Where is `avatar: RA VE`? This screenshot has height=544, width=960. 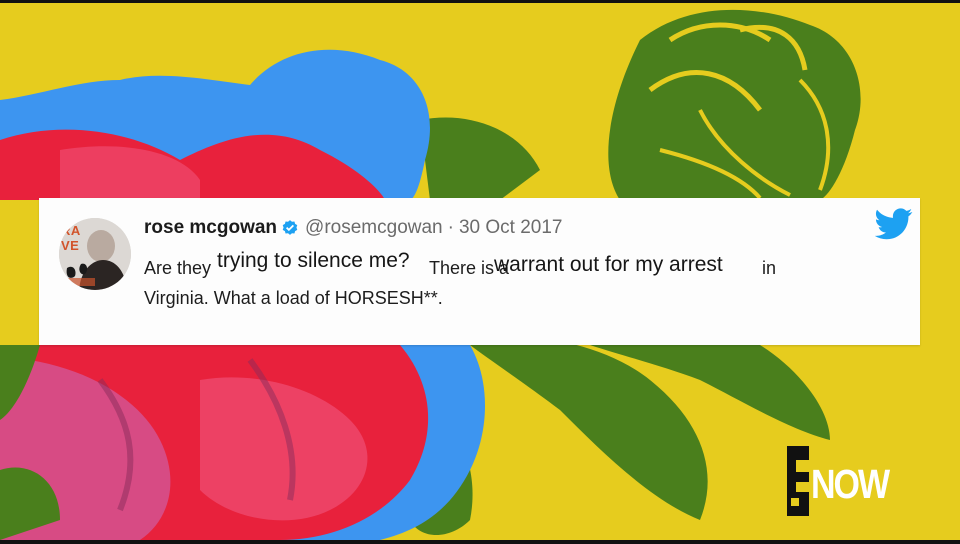
avatar: RA VE is located at coordinates (95, 254).